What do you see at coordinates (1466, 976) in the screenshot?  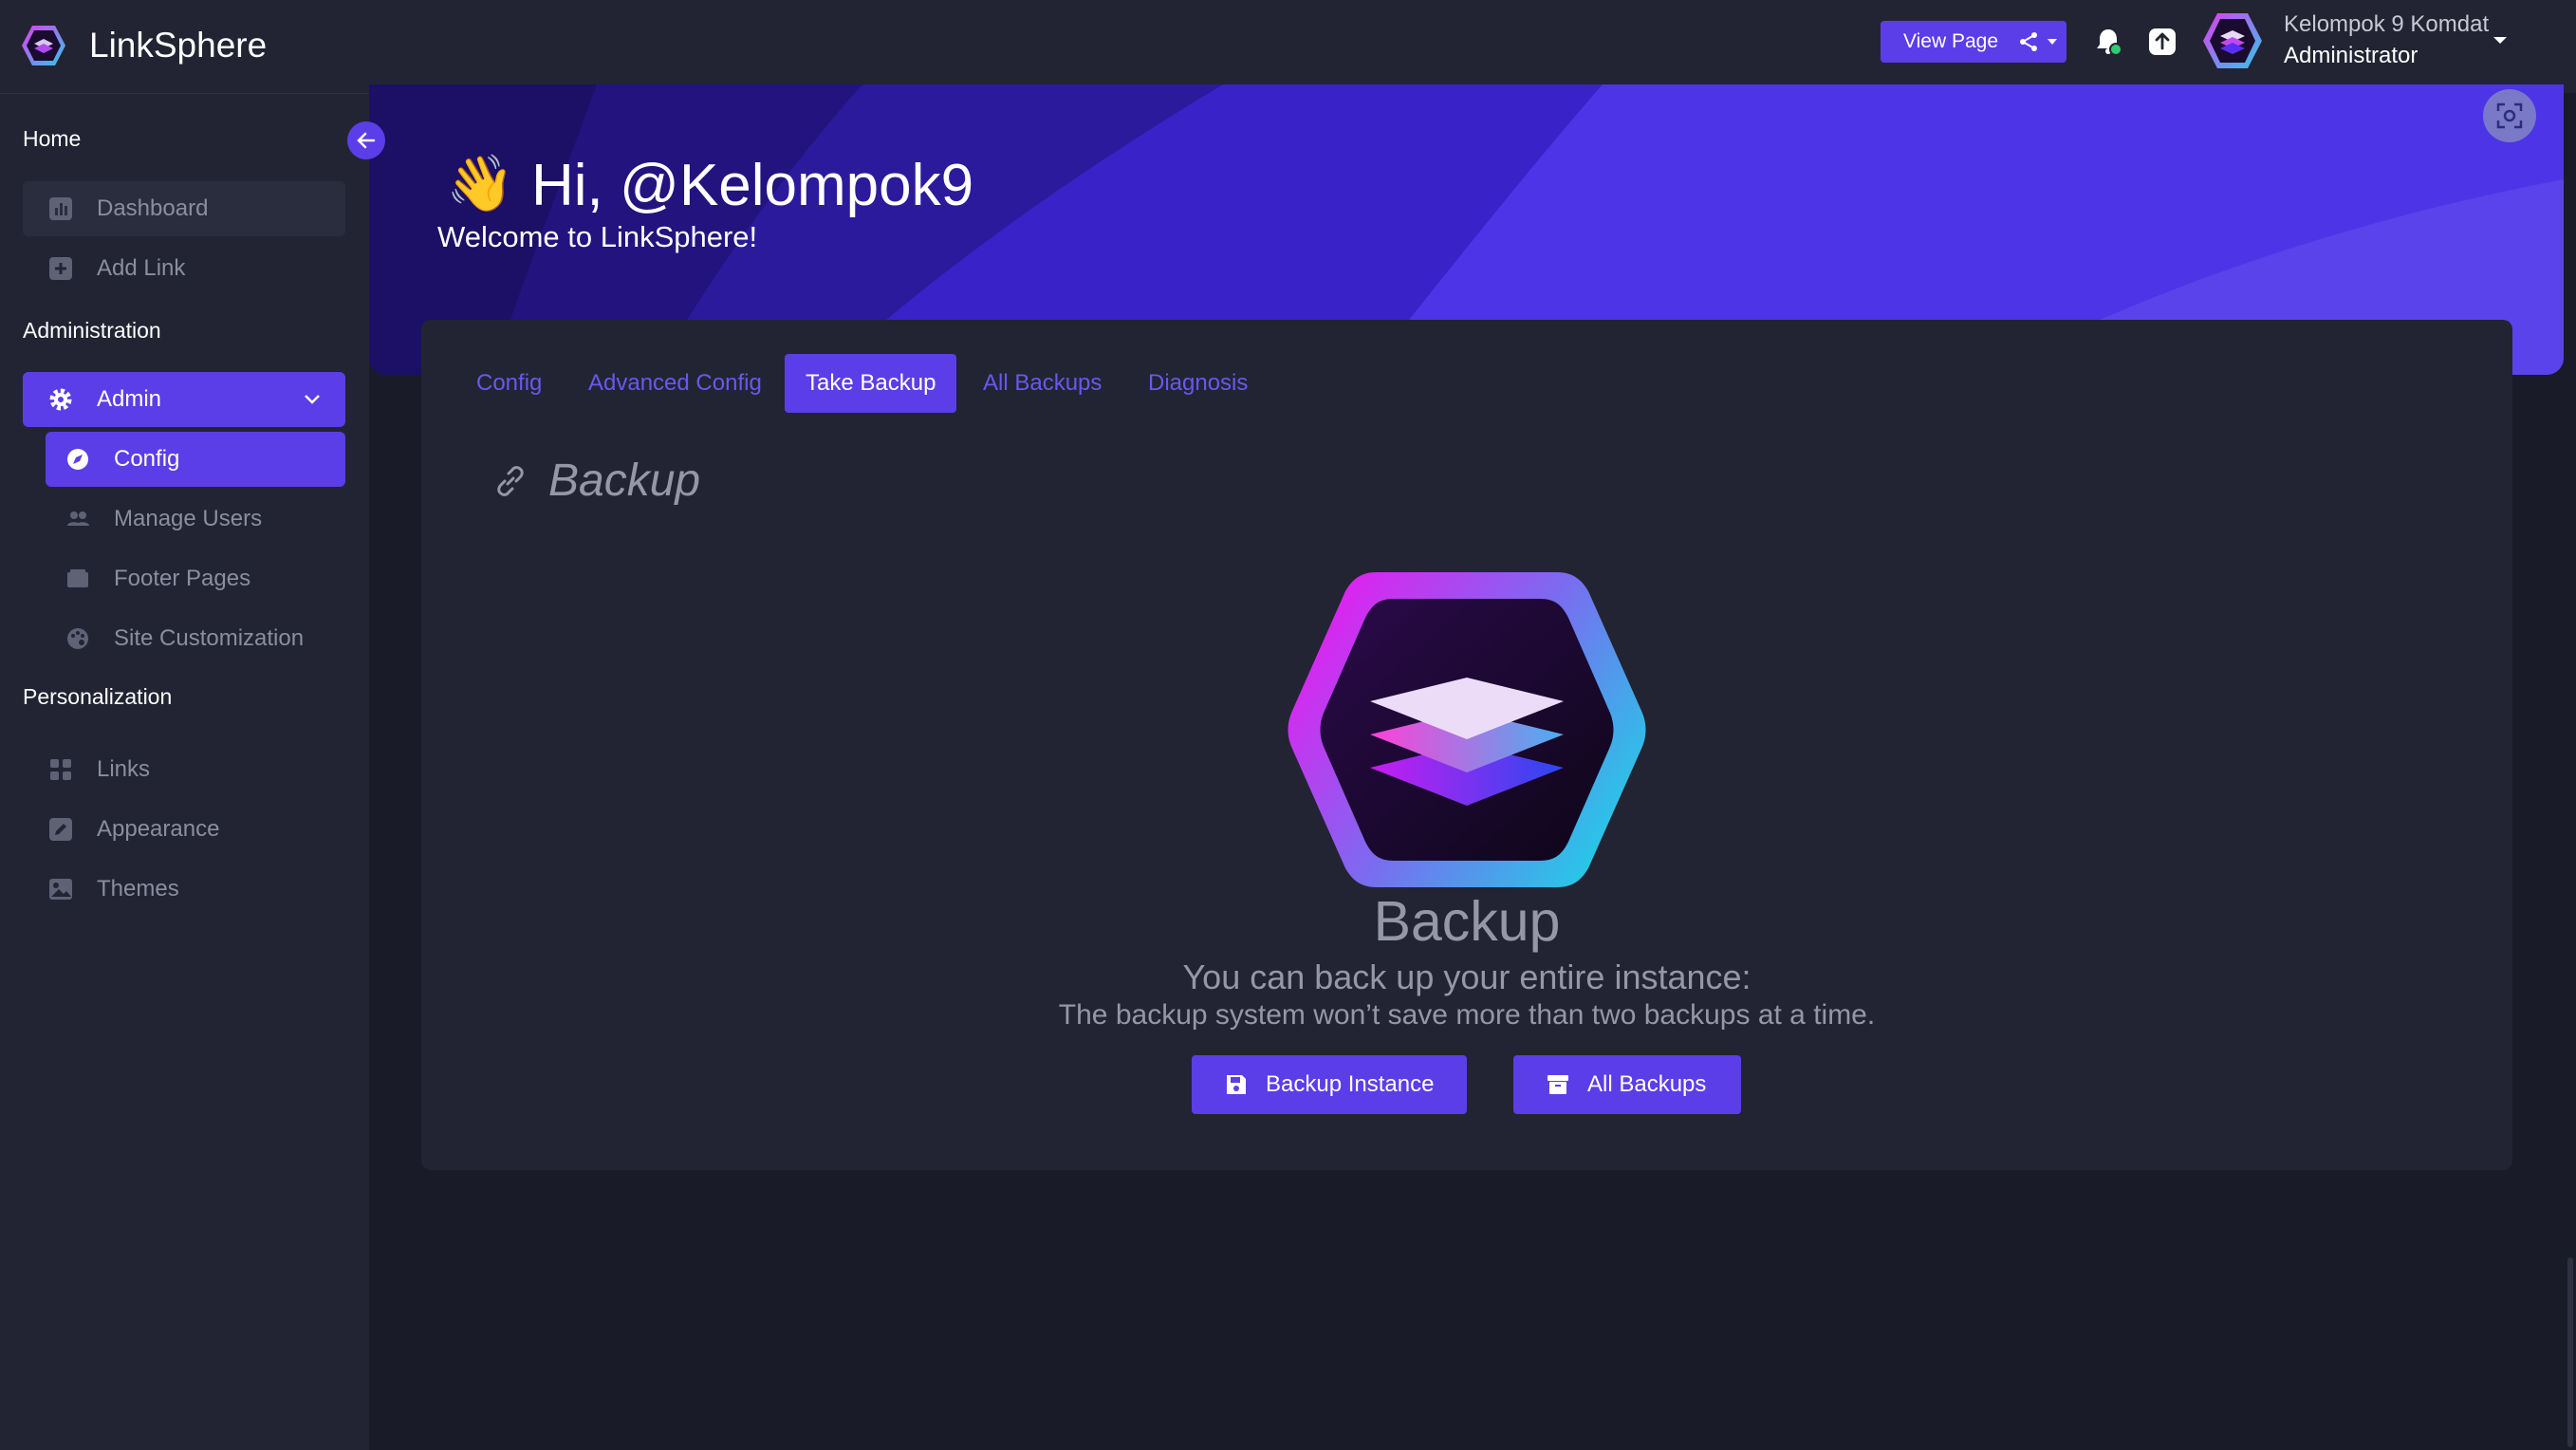 I see `backup-description: You can back up your entire instance:` at bounding box center [1466, 976].